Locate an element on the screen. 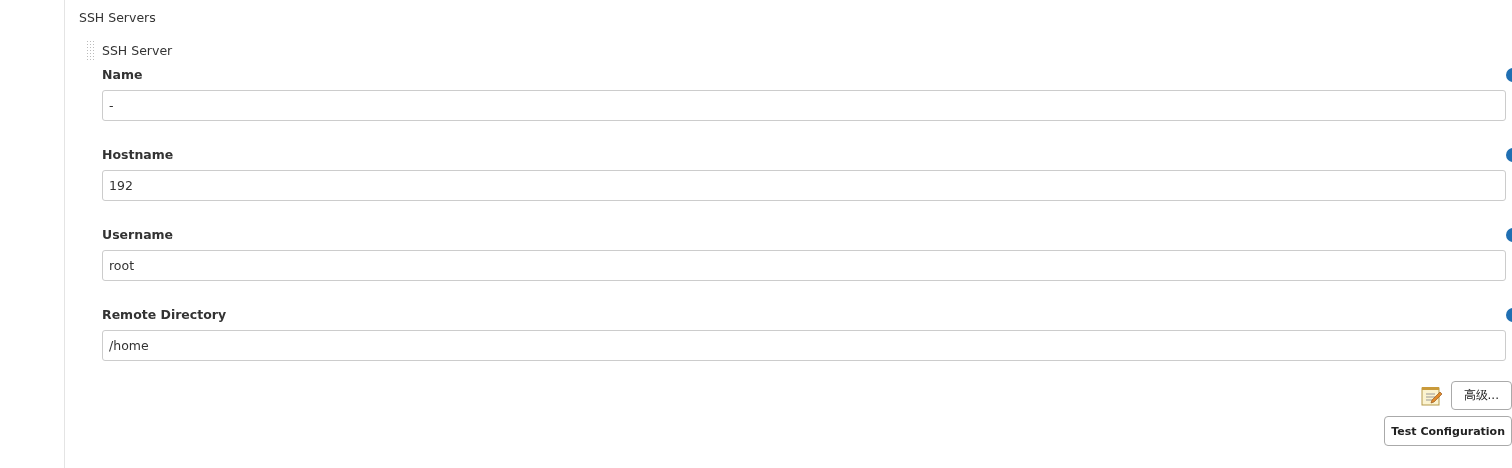 The width and height of the screenshot is (1512, 468). input-field: /home is located at coordinates (804, 345).